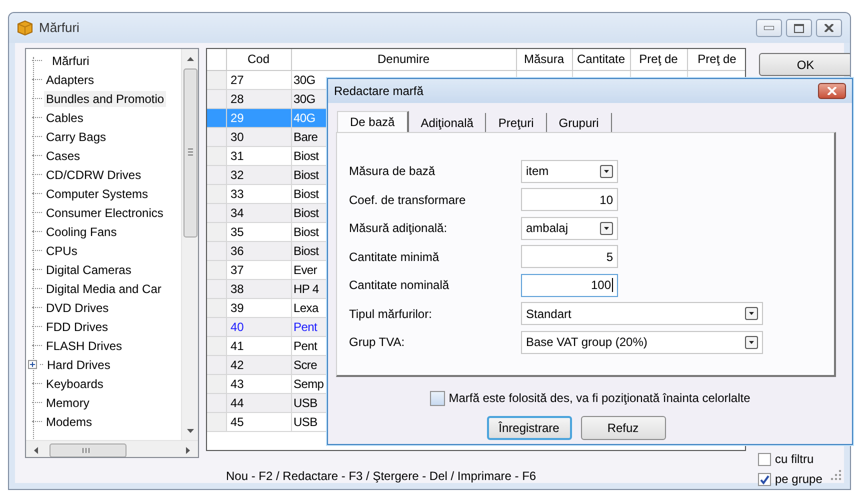 The image size is (859, 500). What do you see at coordinates (189, 245) in the screenshot?
I see `vertical-scrollbar` at bounding box center [189, 245].